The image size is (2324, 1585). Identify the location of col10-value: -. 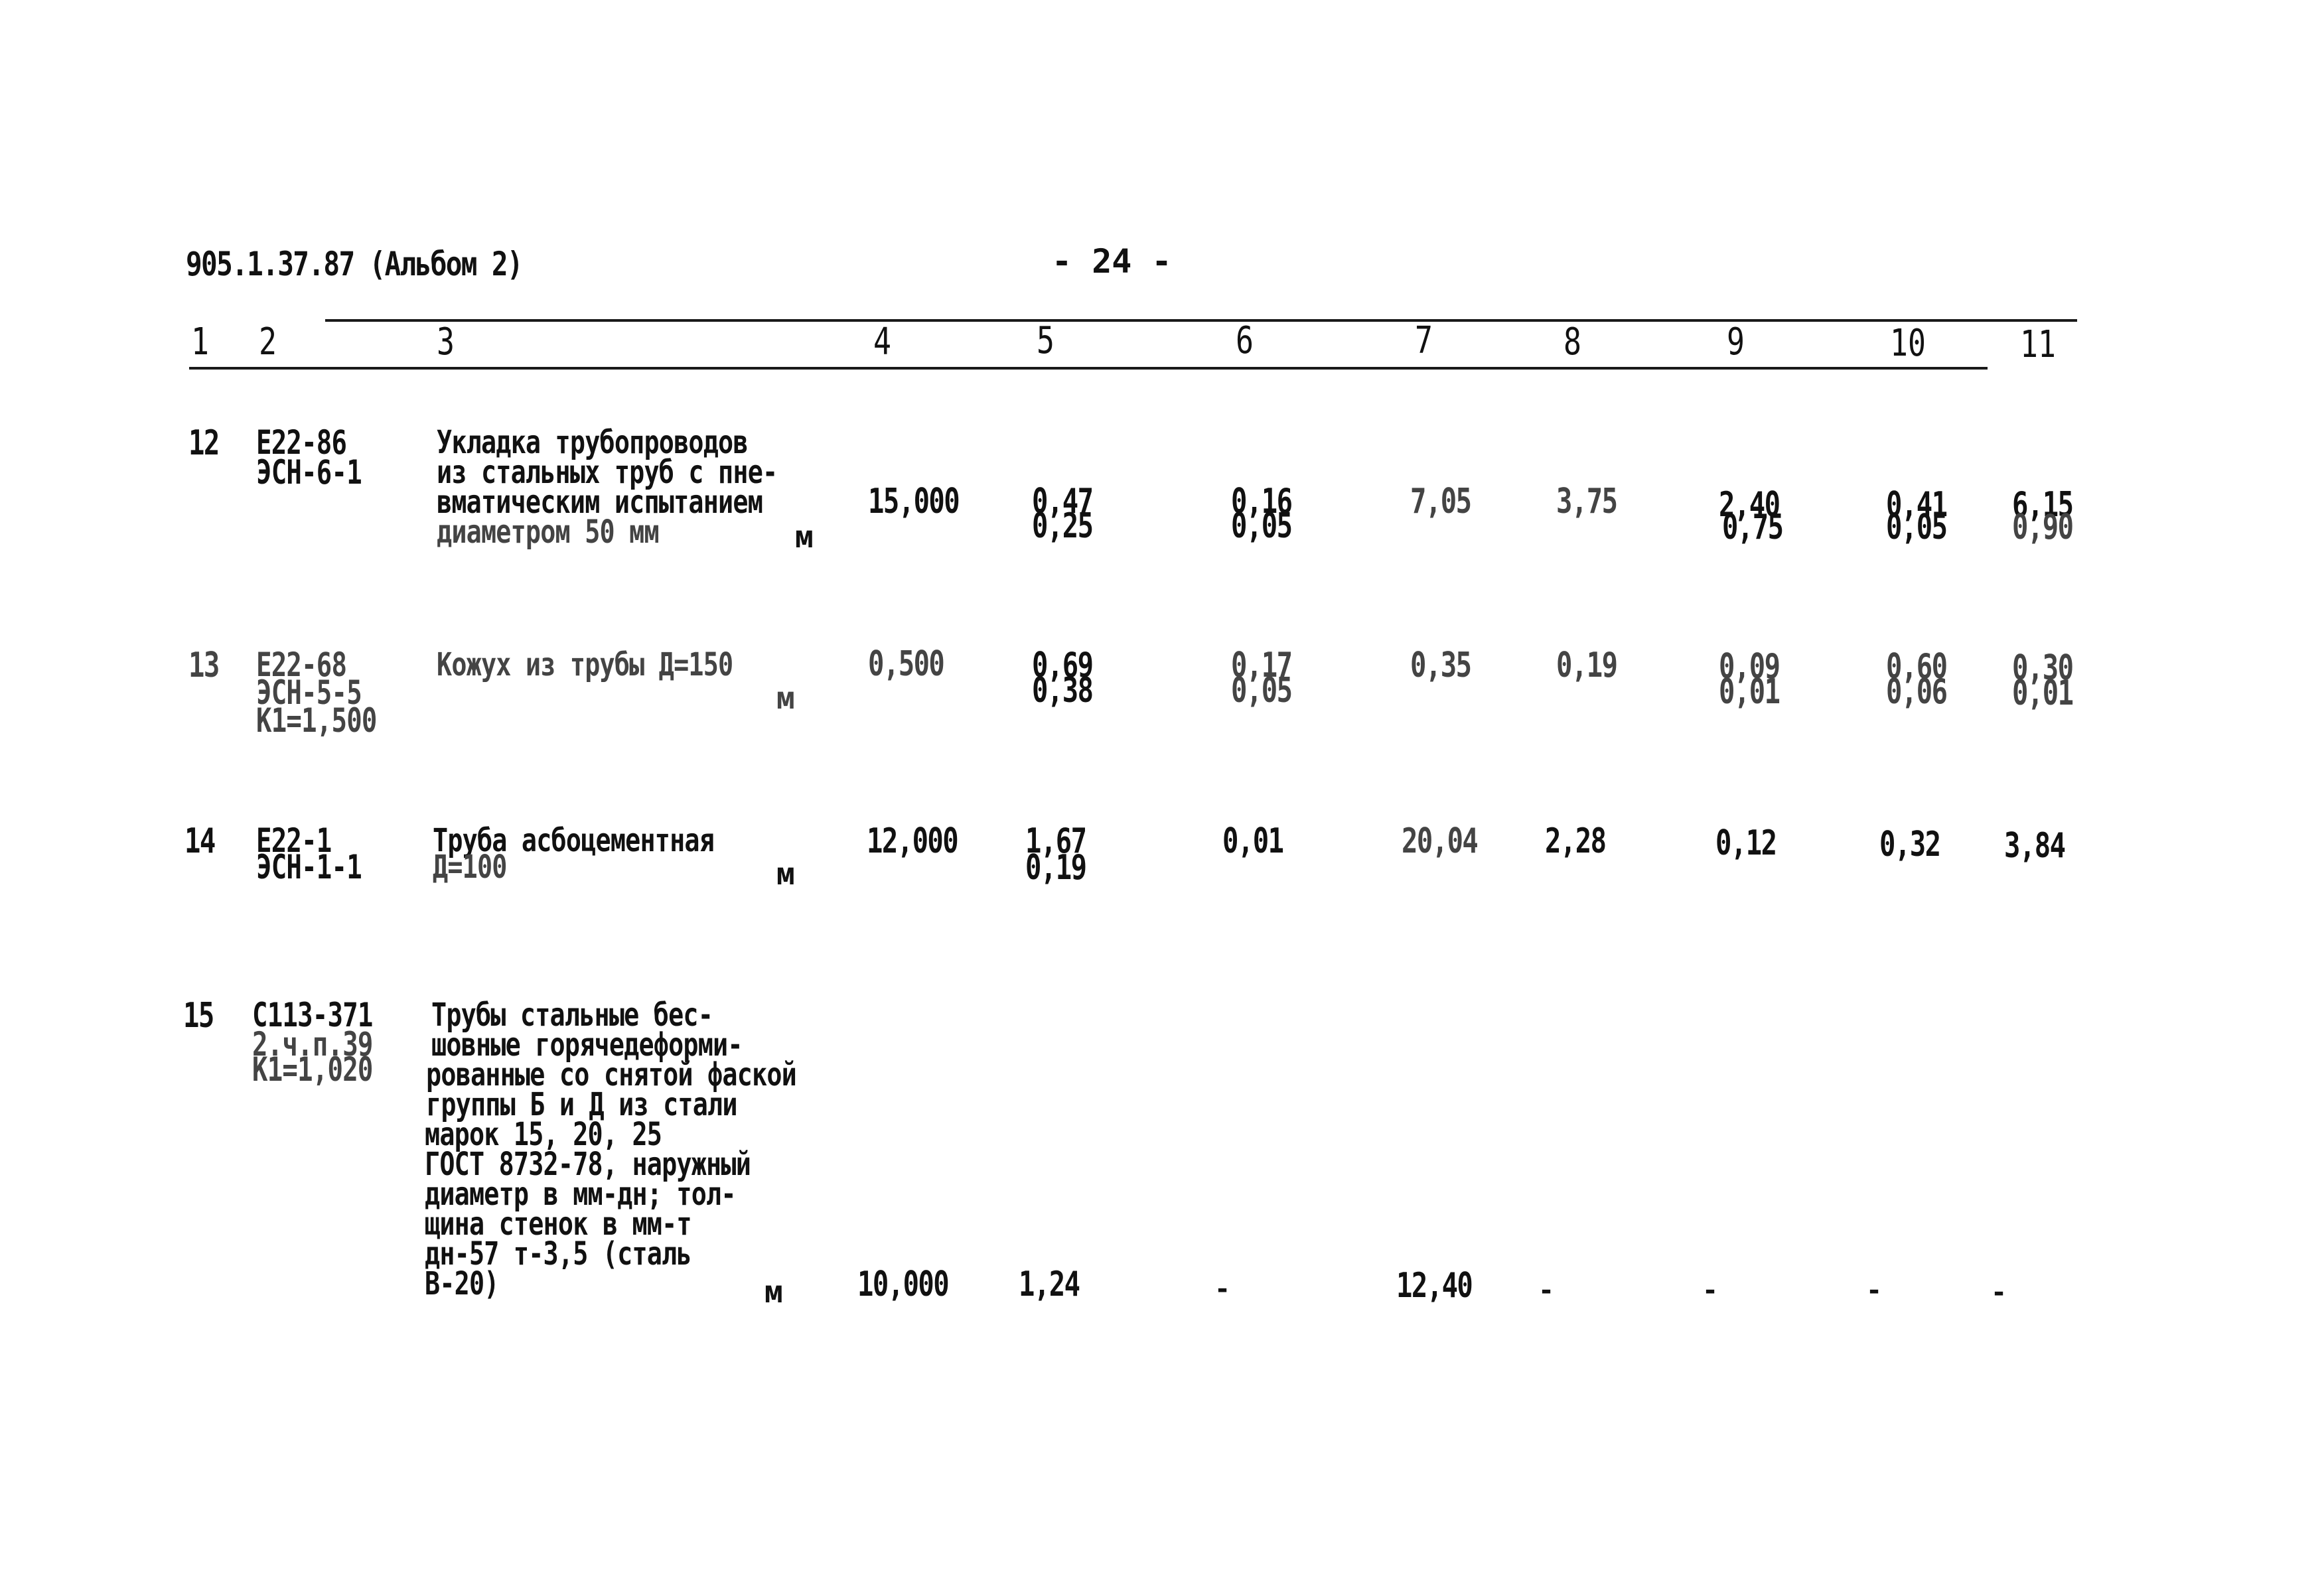
(1874, 1290).